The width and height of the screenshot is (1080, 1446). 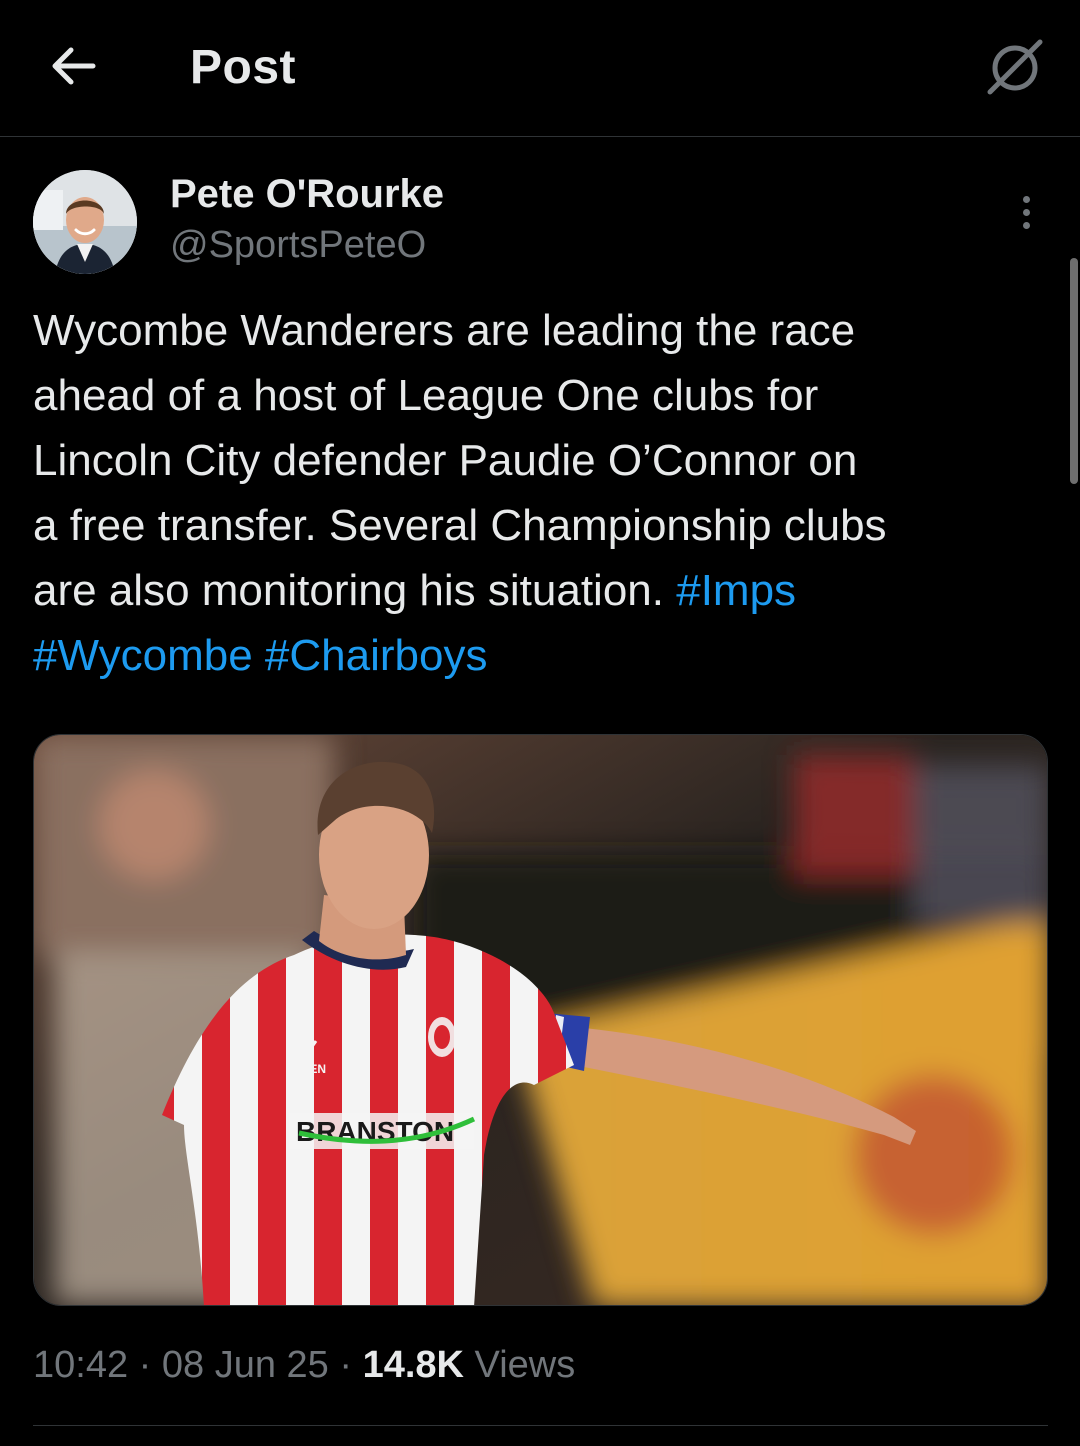 I want to click on scrollbar, so click(x=1074, y=371).